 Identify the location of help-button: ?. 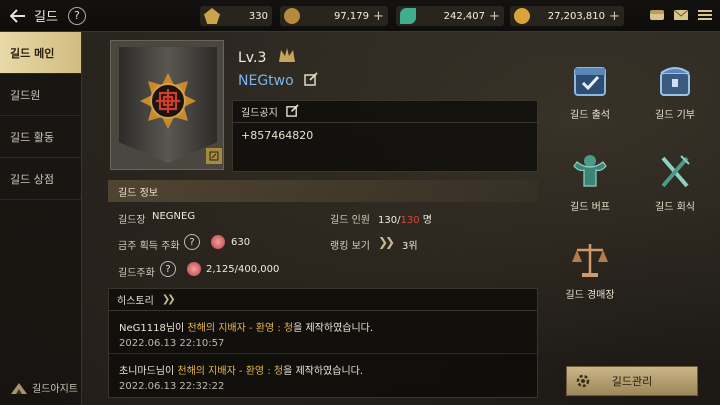
(76, 15).